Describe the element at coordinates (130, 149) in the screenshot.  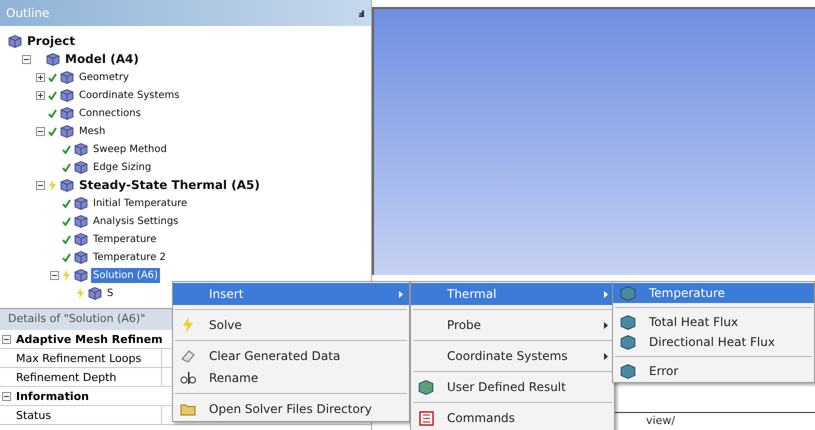
I see `tree-item: Sweep Method` at that location.